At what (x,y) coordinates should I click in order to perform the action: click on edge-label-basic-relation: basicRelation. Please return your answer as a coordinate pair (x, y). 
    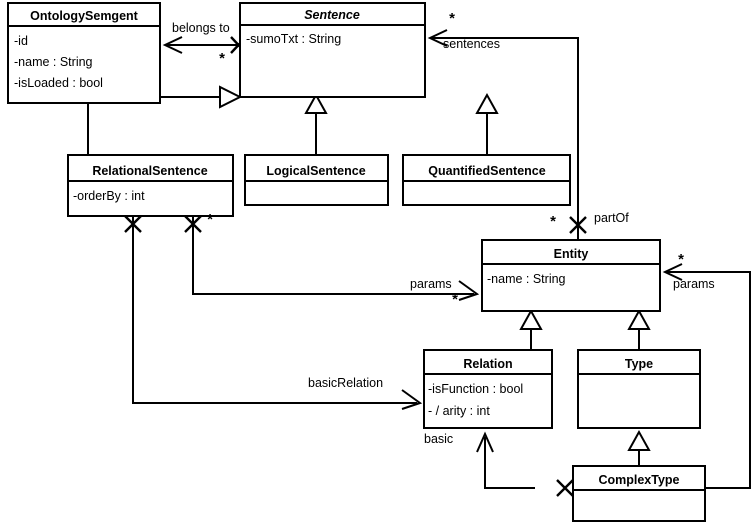
    Looking at the image, I should click on (345, 383).